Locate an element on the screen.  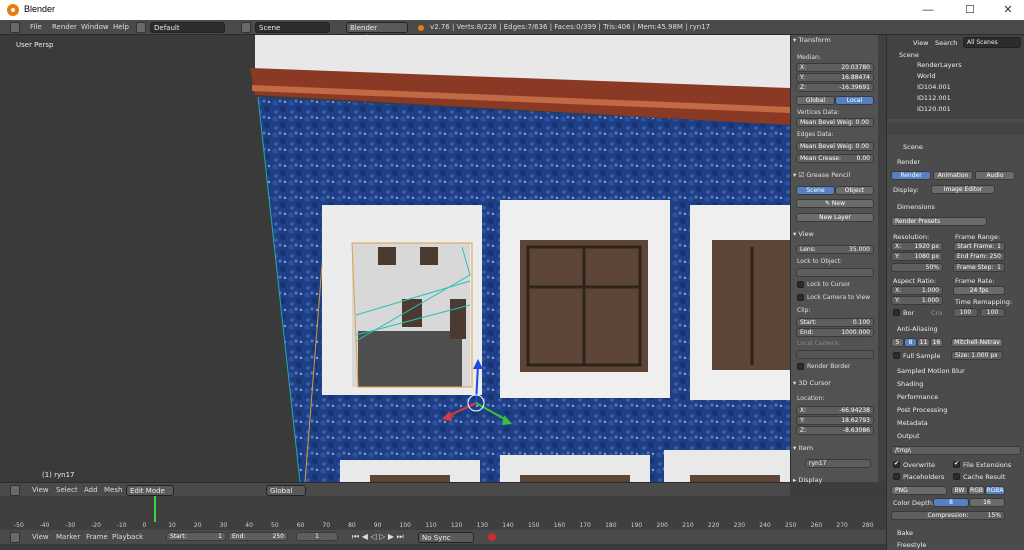
median-z-field: Z: -16.39691 is located at coordinates (835, 87).